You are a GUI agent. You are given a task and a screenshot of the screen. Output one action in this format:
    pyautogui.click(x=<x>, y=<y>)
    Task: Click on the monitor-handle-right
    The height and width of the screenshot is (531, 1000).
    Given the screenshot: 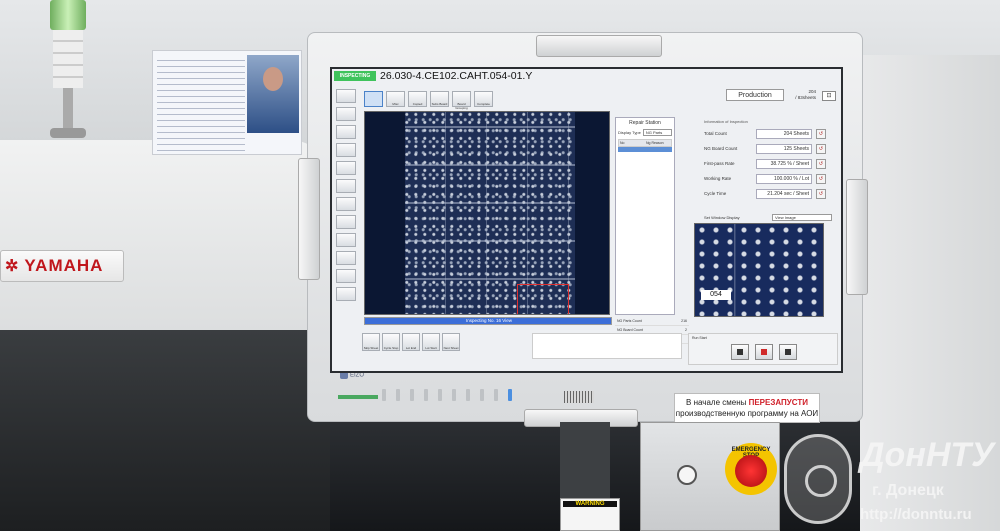 What is the action you would take?
    pyautogui.click(x=857, y=237)
    